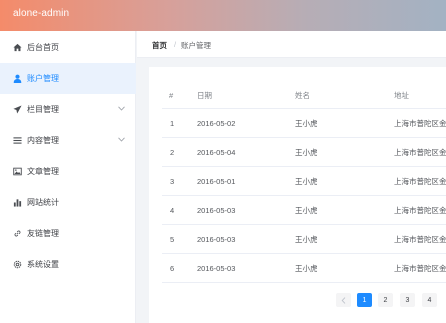 This screenshot has width=446, height=323. I want to click on cell-date: 2016-05-02, so click(216, 123).